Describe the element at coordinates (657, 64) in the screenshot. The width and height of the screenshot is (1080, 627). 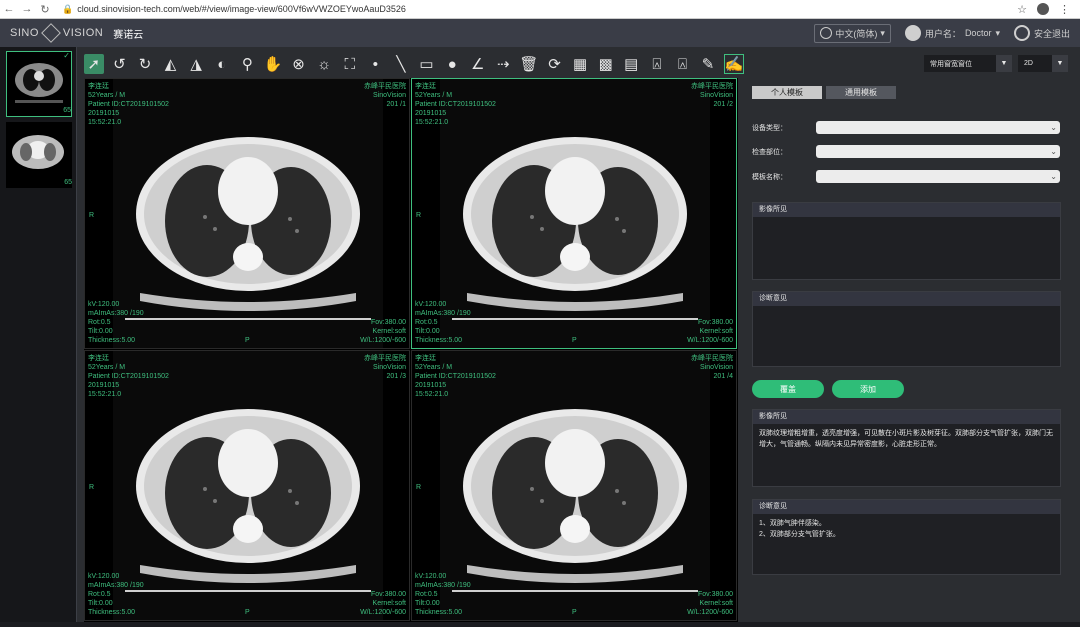
I see `stamp-icon: ⍓` at that location.